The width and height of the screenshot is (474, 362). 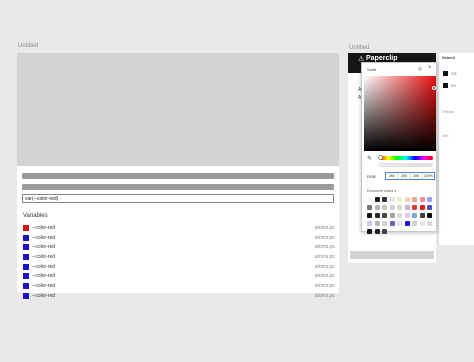 I want to click on properties-panel: Selecti CS Fo Effects Oth, so click(x=456, y=149).